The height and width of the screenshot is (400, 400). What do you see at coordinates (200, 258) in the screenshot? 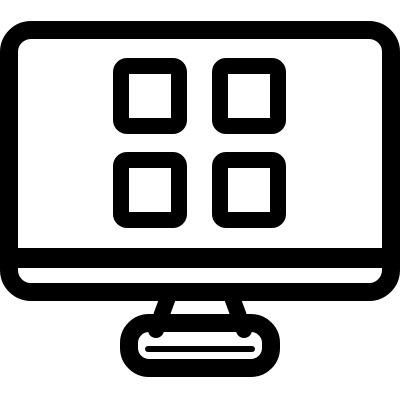
I see `monitor-chin-band` at bounding box center [200, 258].